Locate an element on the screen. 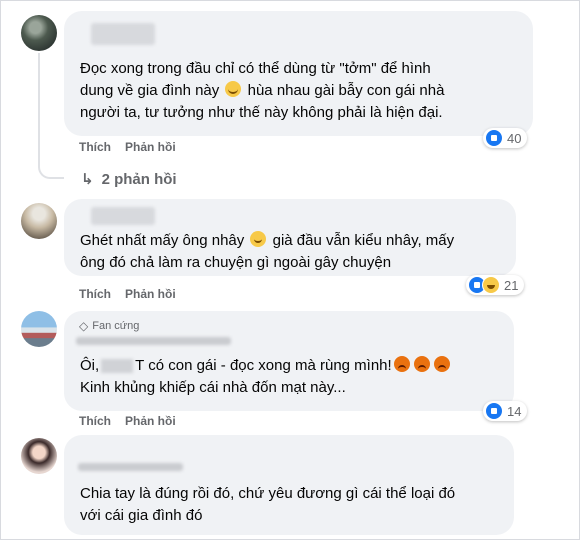 Image resolution: width=580 pixels, height=540 pixels. reaction-summary: 21 is located at coordinates (495, 285).